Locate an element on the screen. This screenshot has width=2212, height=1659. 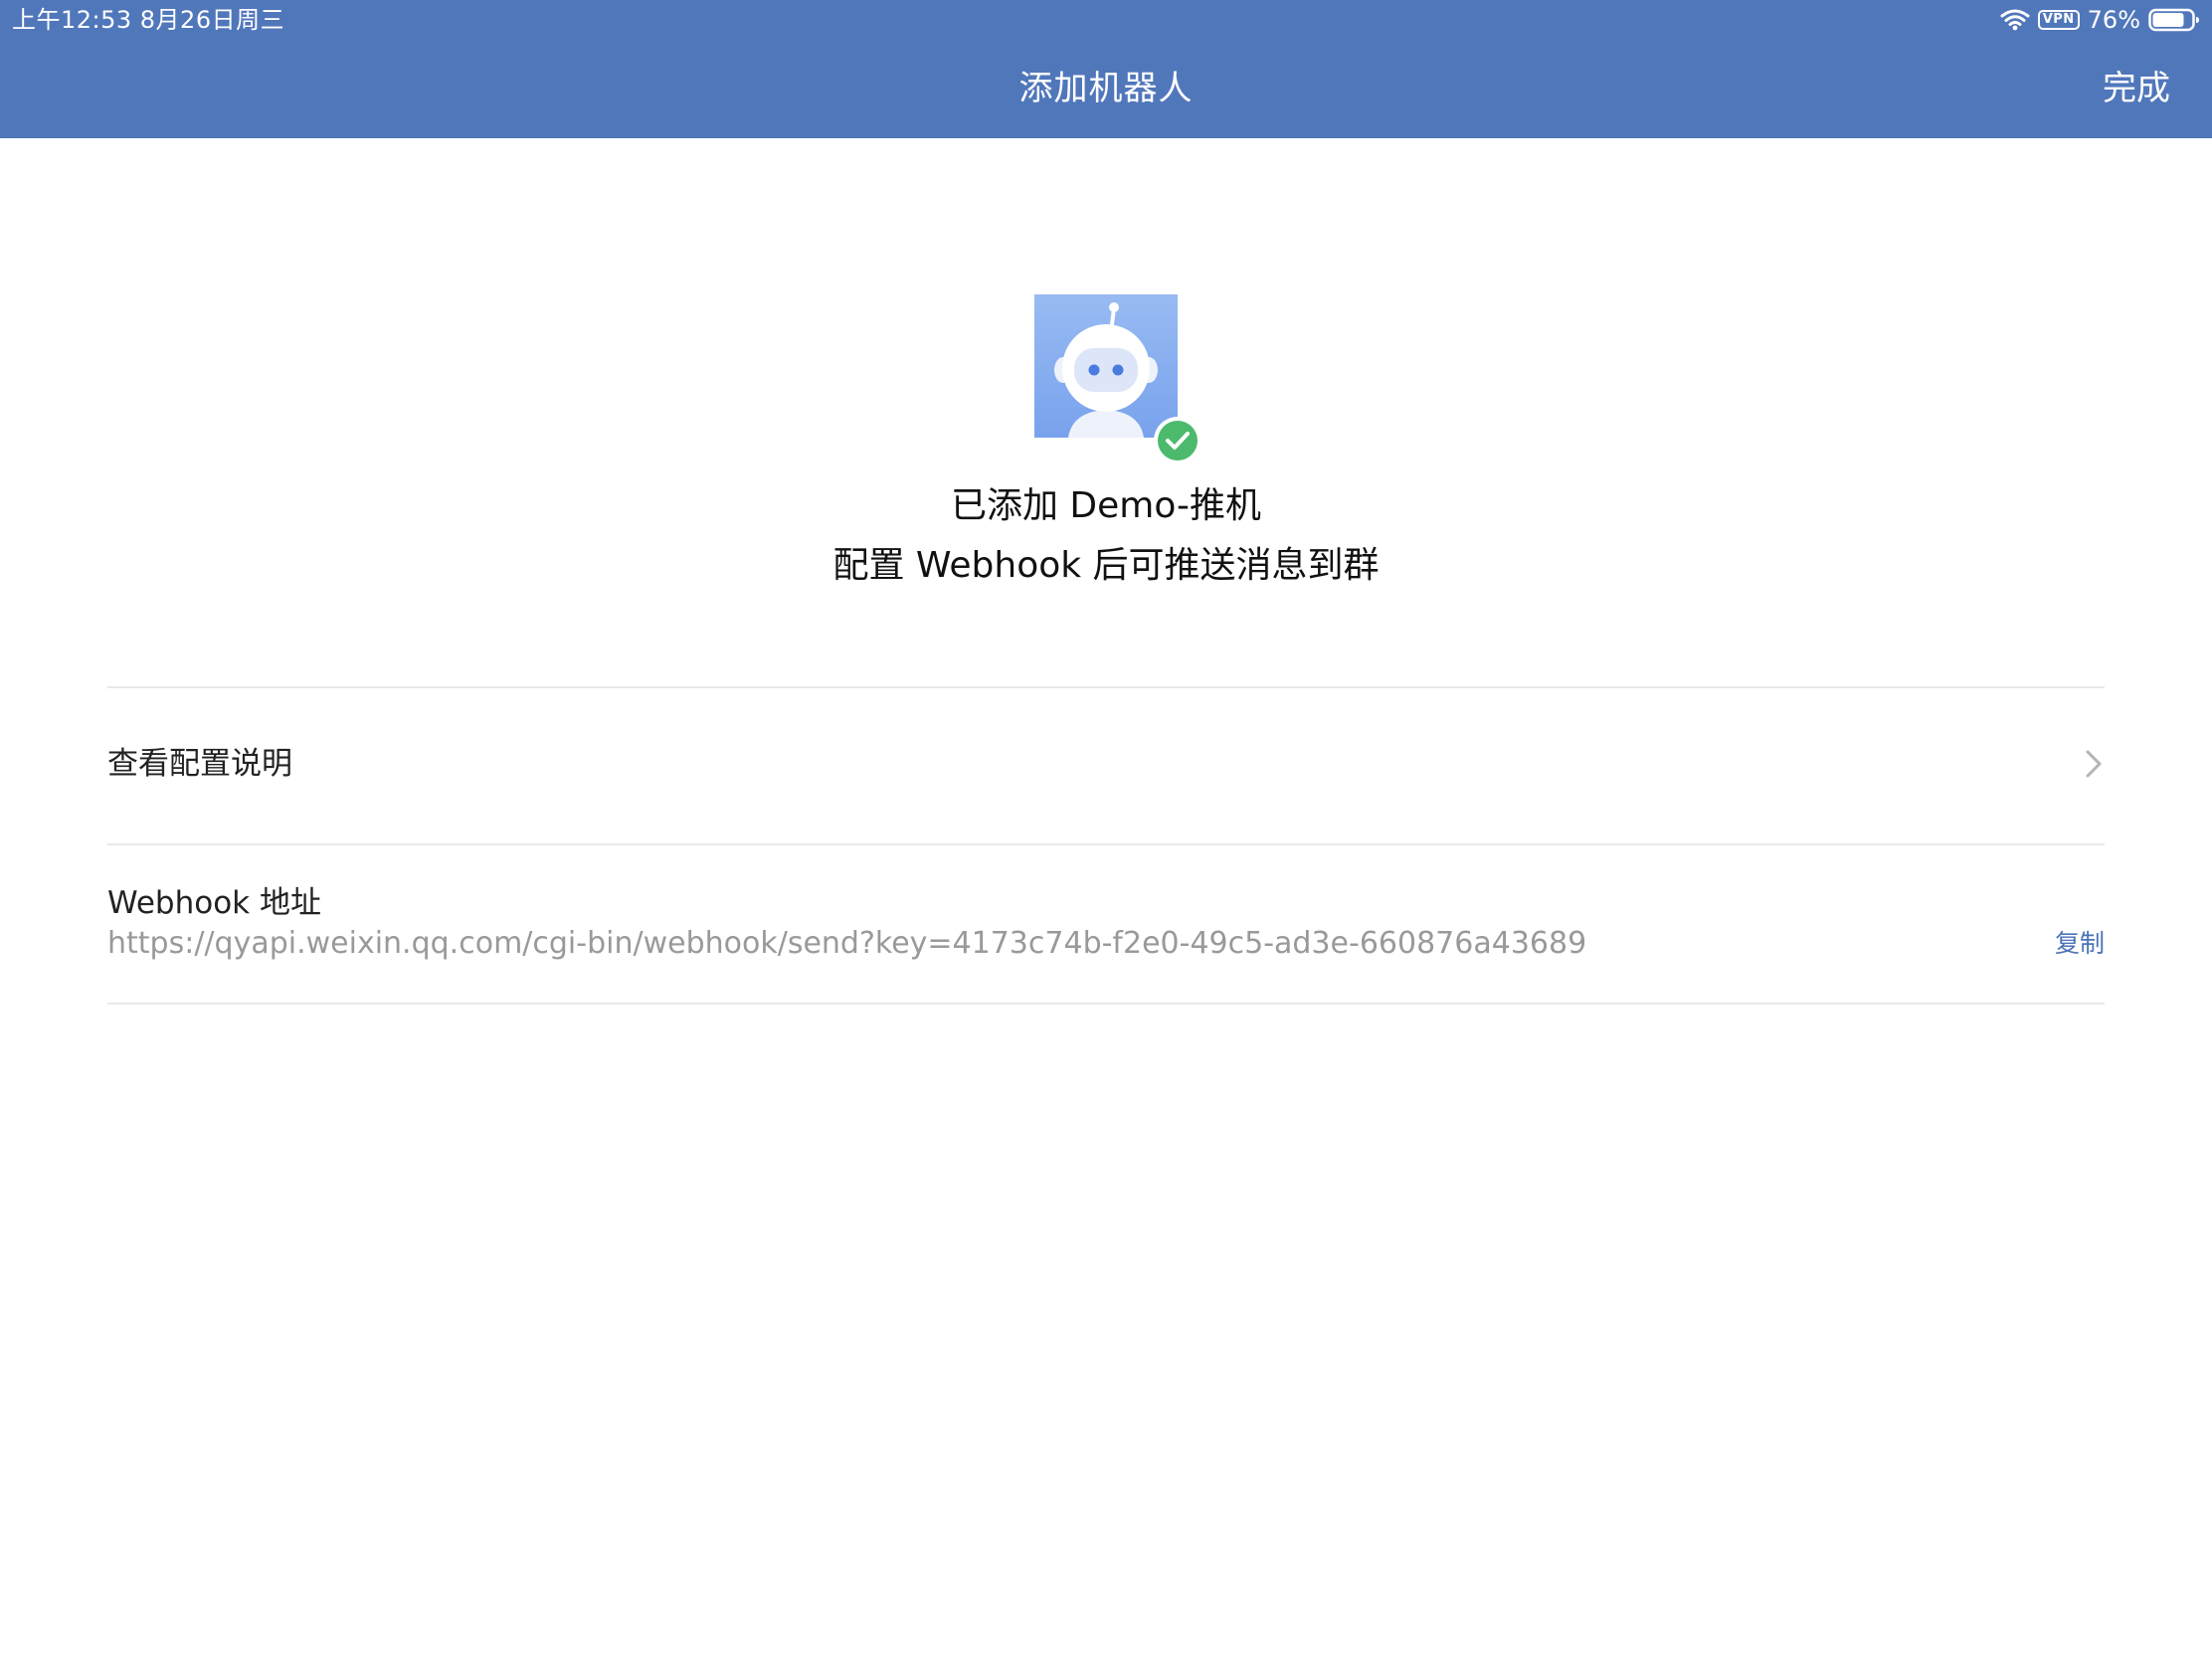
check-icon is located at coordinates (1177, 440).